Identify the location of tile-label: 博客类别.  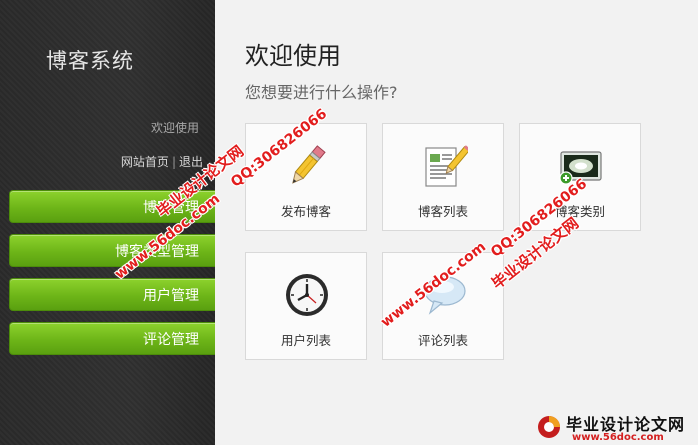
(579, 211).